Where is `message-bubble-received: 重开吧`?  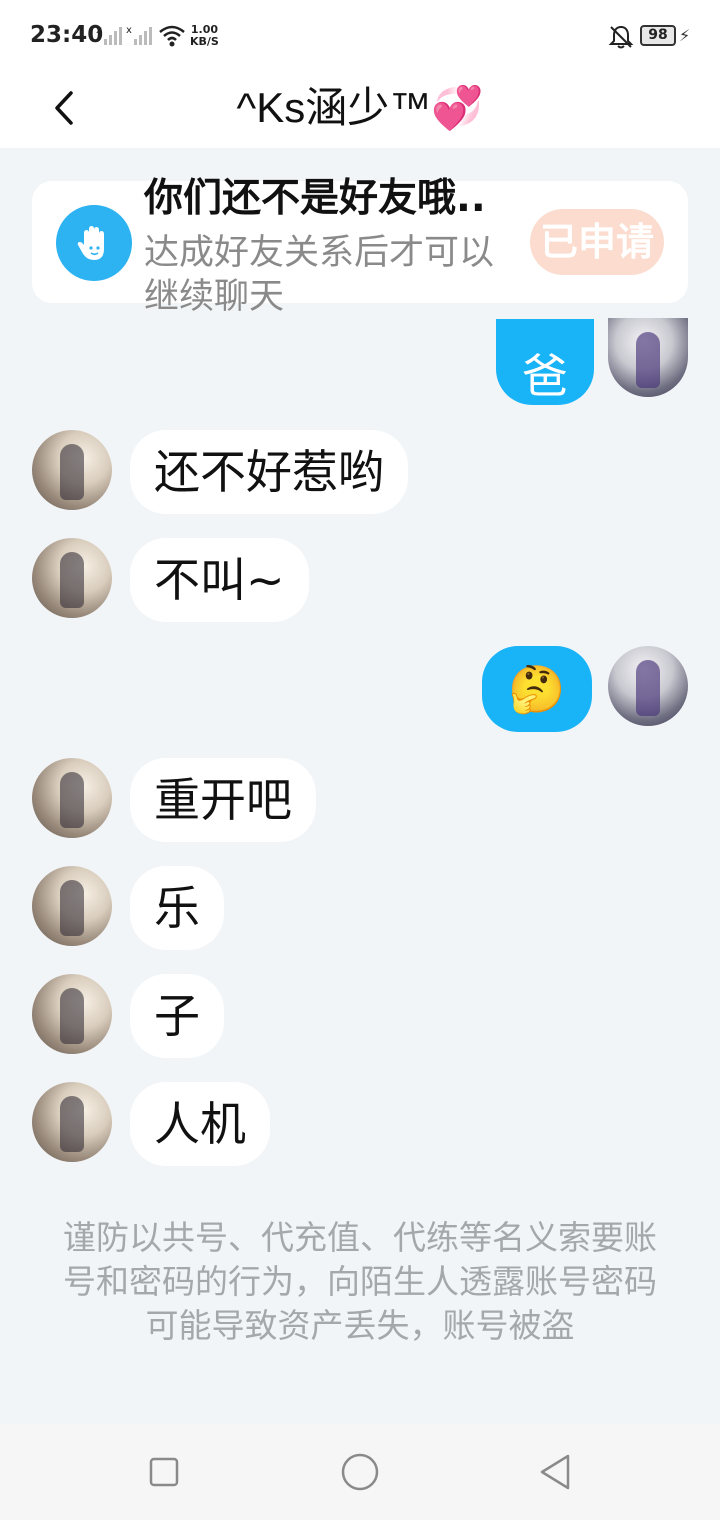
message-bubble-received: 重开吧 is located at coordinates (223, 800).